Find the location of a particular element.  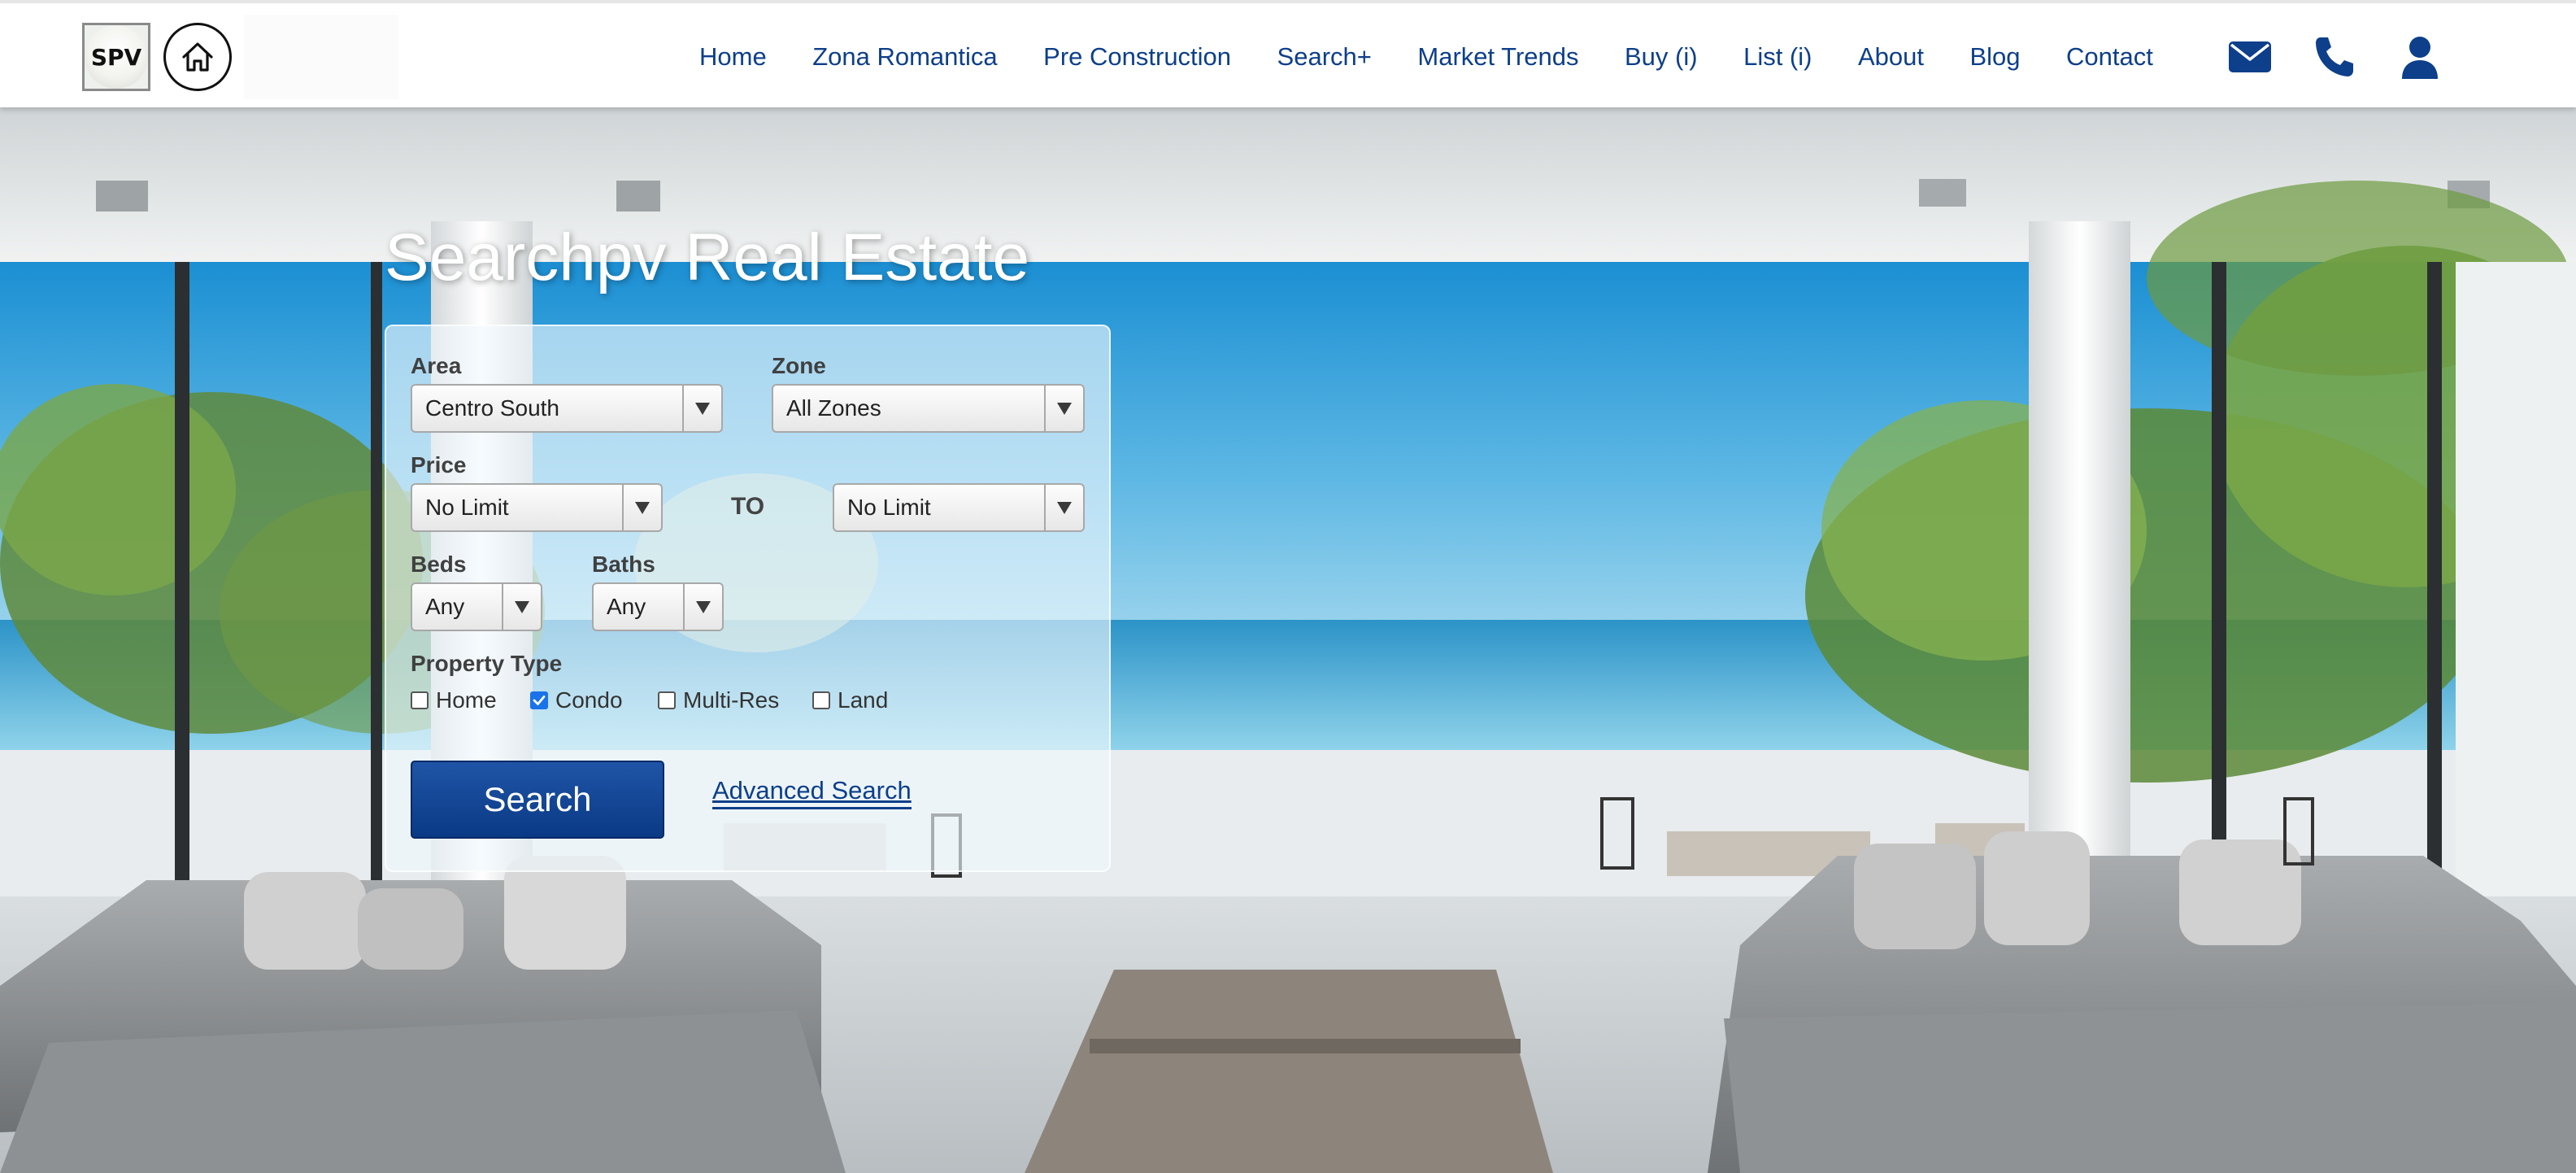

type-multi-res-checkbox: Multi-Res is located at coordinates (719, 700).